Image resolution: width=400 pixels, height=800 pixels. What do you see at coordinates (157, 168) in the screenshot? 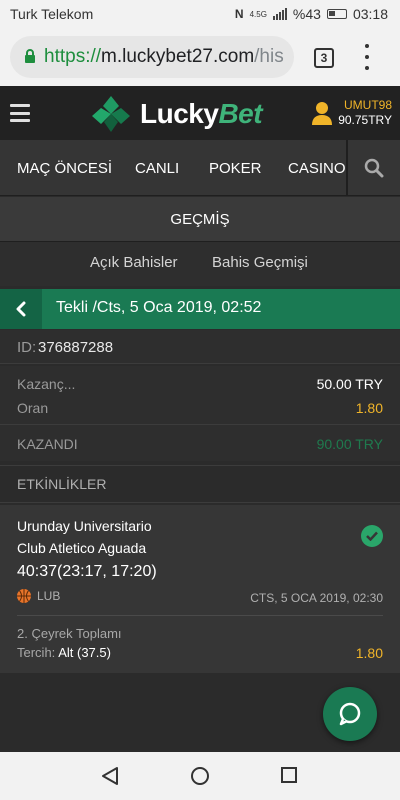
I see `nav-item-live: CANLI` at bounding box center [157, 168].